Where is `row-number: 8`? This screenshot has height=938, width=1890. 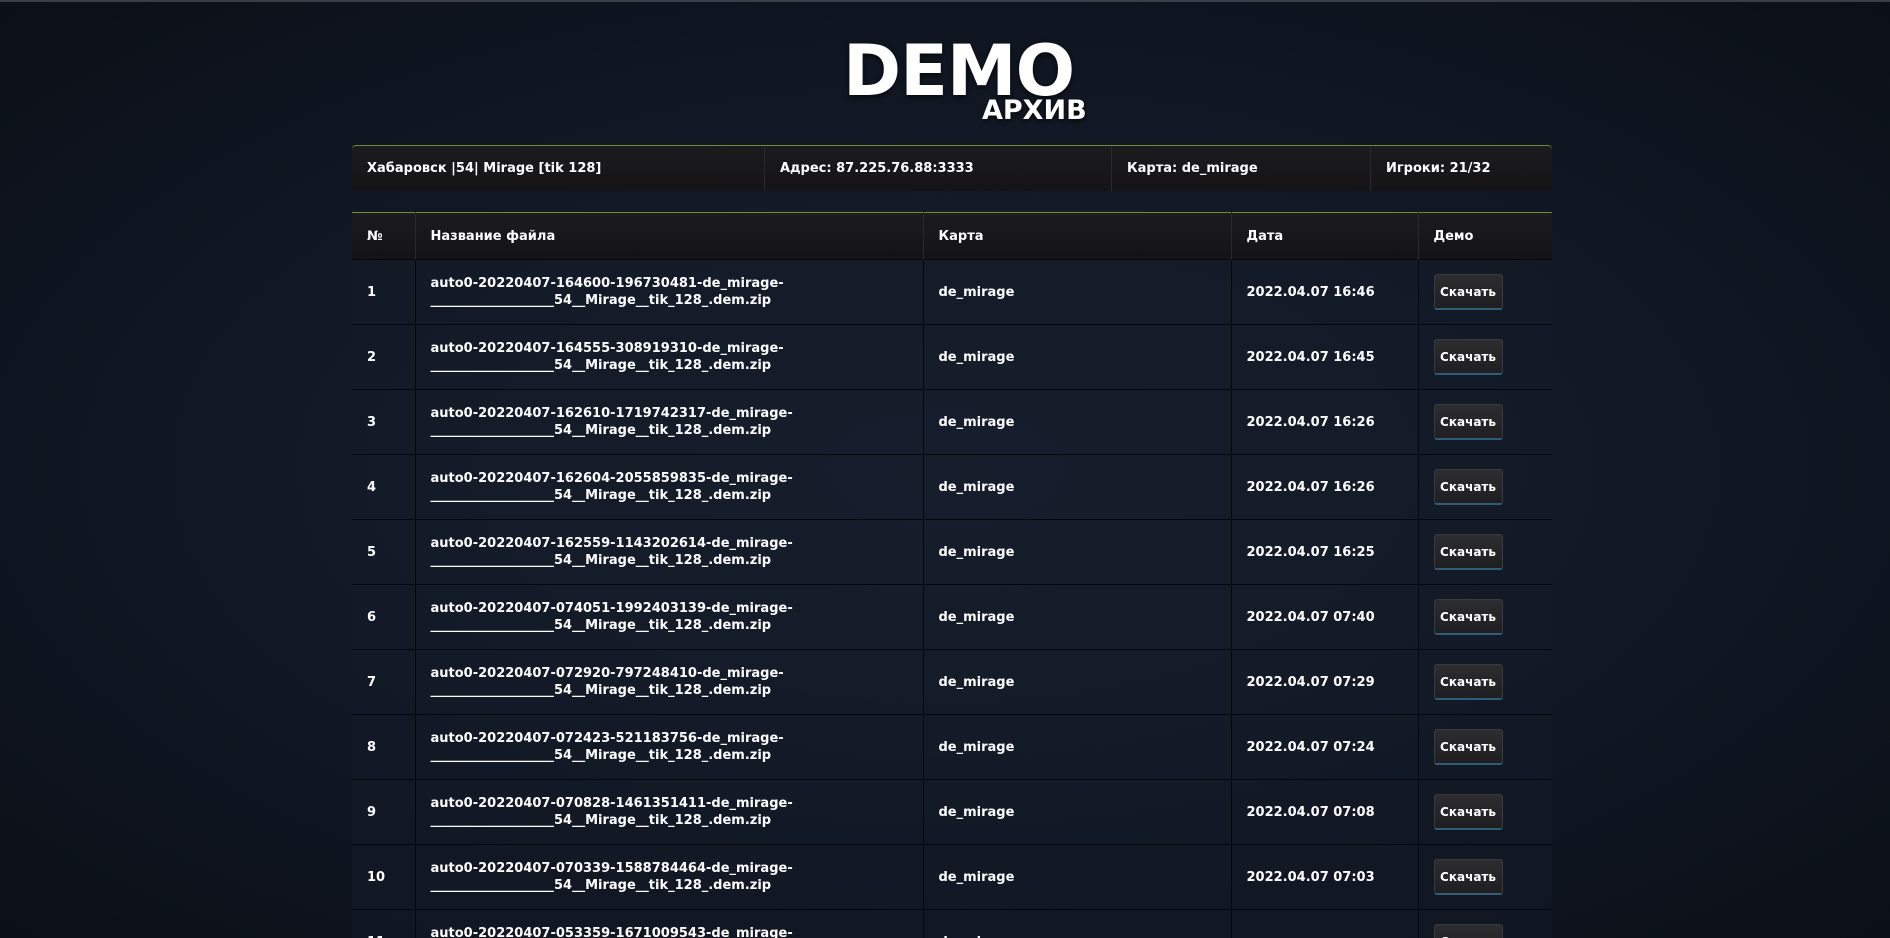 row-number: 8 is located at coordinates (384, 747).